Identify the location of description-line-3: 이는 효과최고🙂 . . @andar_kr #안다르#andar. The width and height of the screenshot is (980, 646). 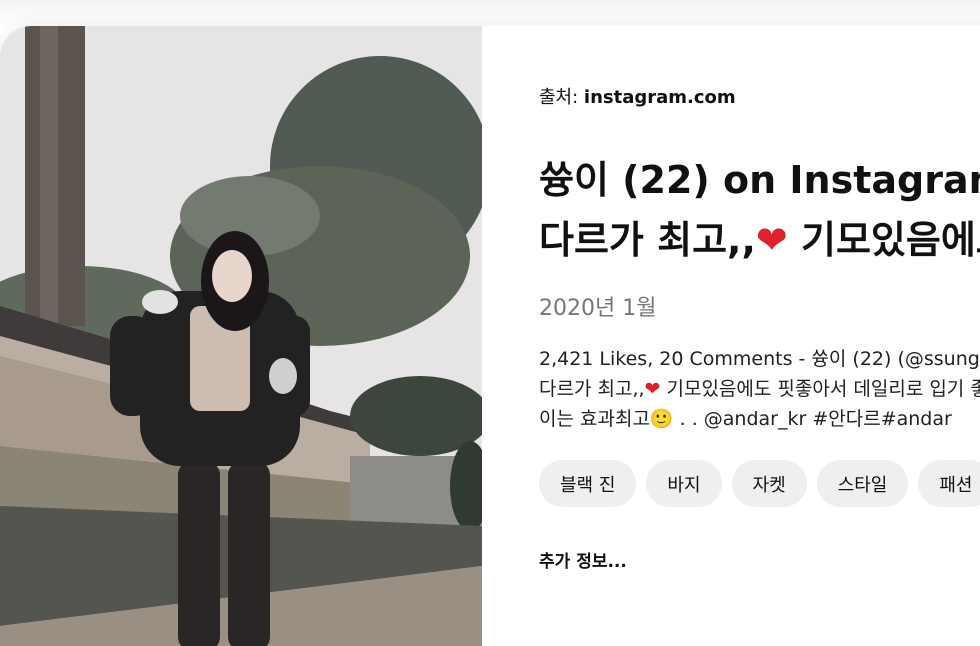
(759, 419).